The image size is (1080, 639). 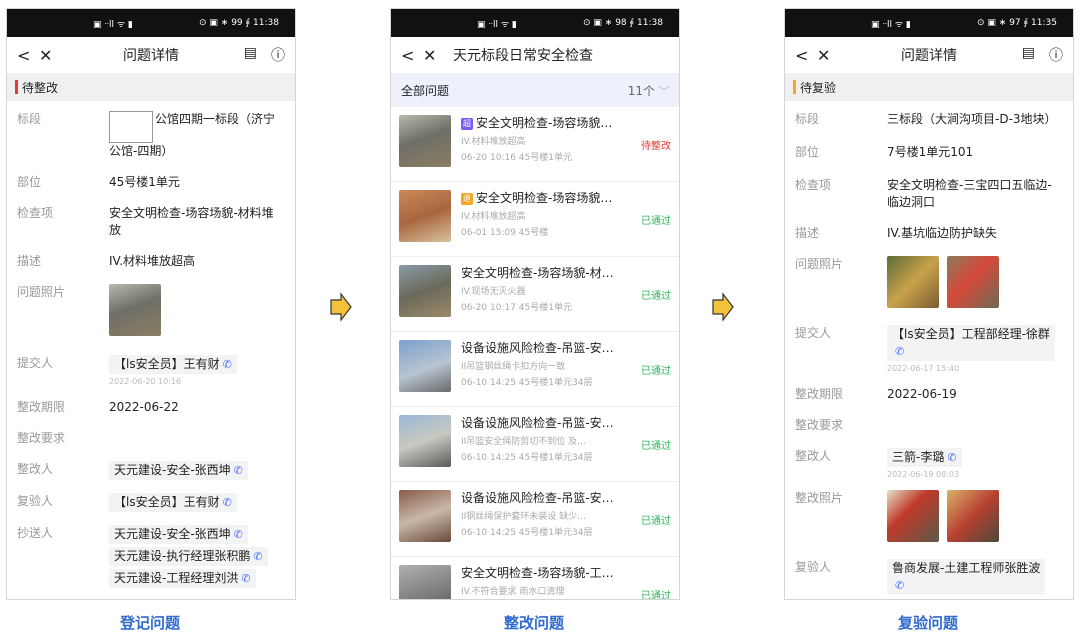 I want to click on status-stripe, so click(x=16, y=87).